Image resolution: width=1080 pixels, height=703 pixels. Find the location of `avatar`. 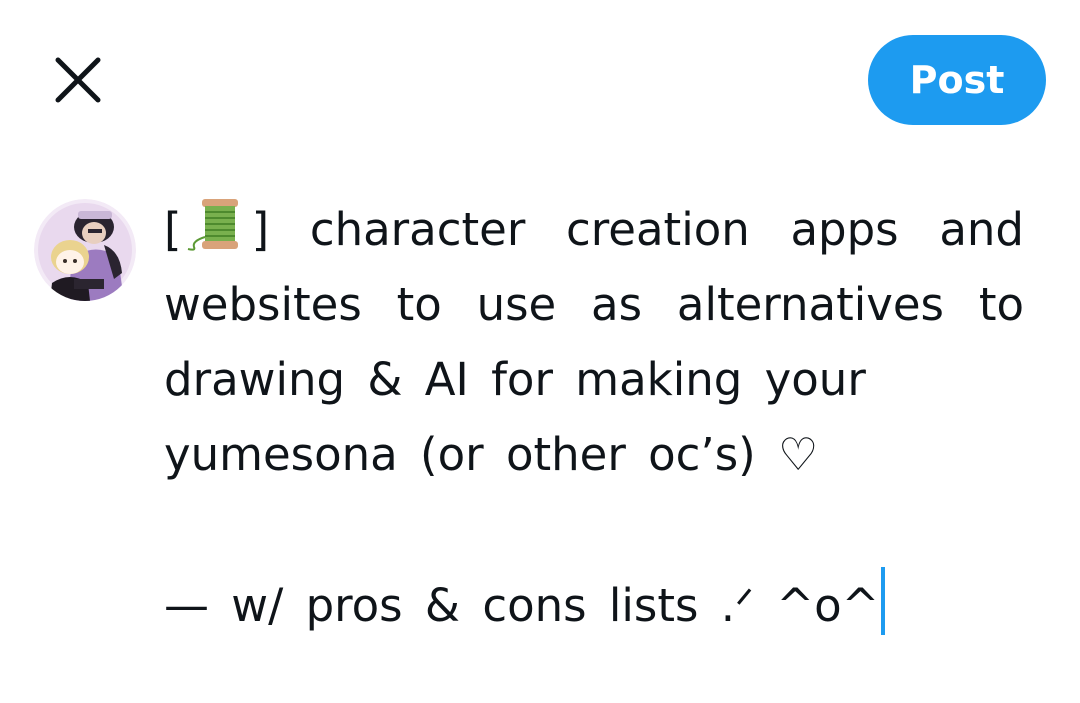

avatar is located at coordinates (85, 250).